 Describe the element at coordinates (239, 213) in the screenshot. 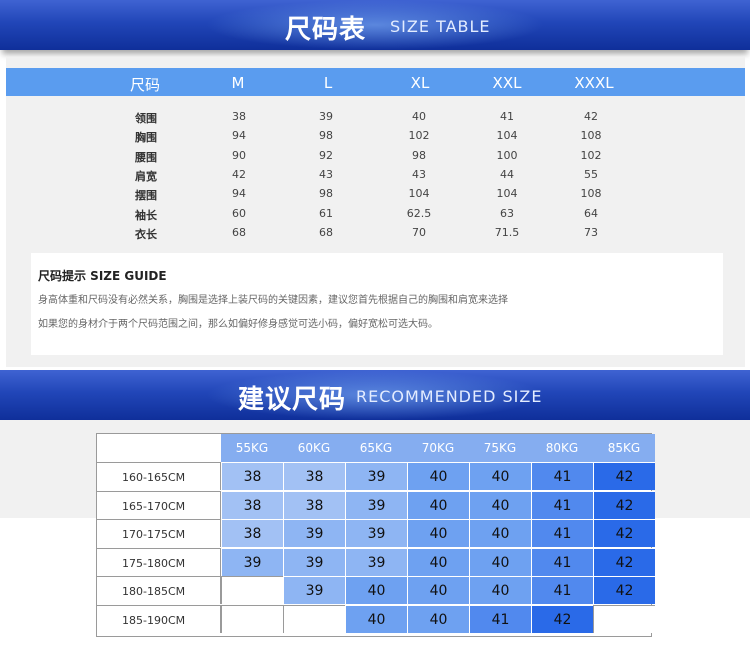

I see `size-value: 60` at that location.